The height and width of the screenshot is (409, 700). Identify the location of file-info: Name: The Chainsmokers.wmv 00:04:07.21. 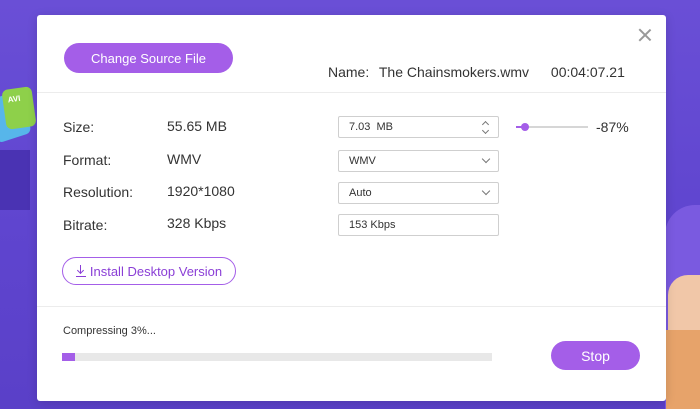
(476, 73).